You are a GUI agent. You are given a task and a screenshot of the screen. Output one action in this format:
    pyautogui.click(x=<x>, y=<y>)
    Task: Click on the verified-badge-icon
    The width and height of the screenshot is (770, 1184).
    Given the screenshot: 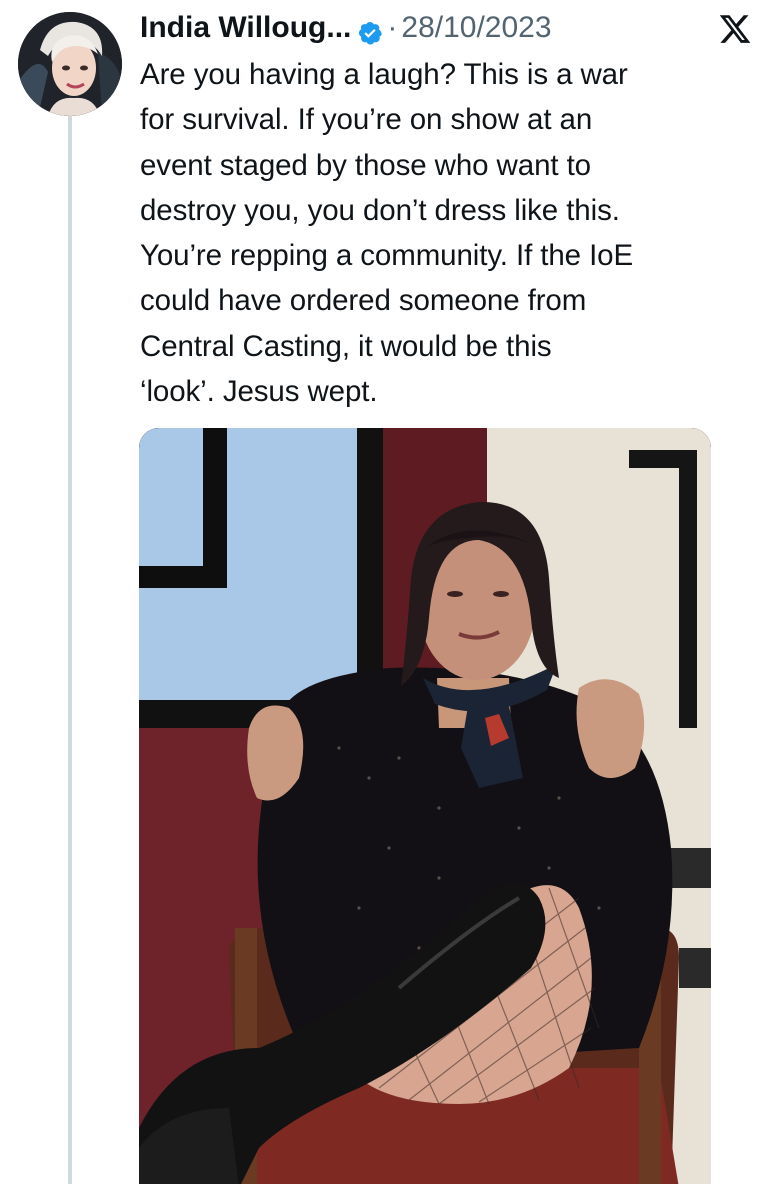 What is the action you would take?
    pyautogui.click(x=370, y=30)
    